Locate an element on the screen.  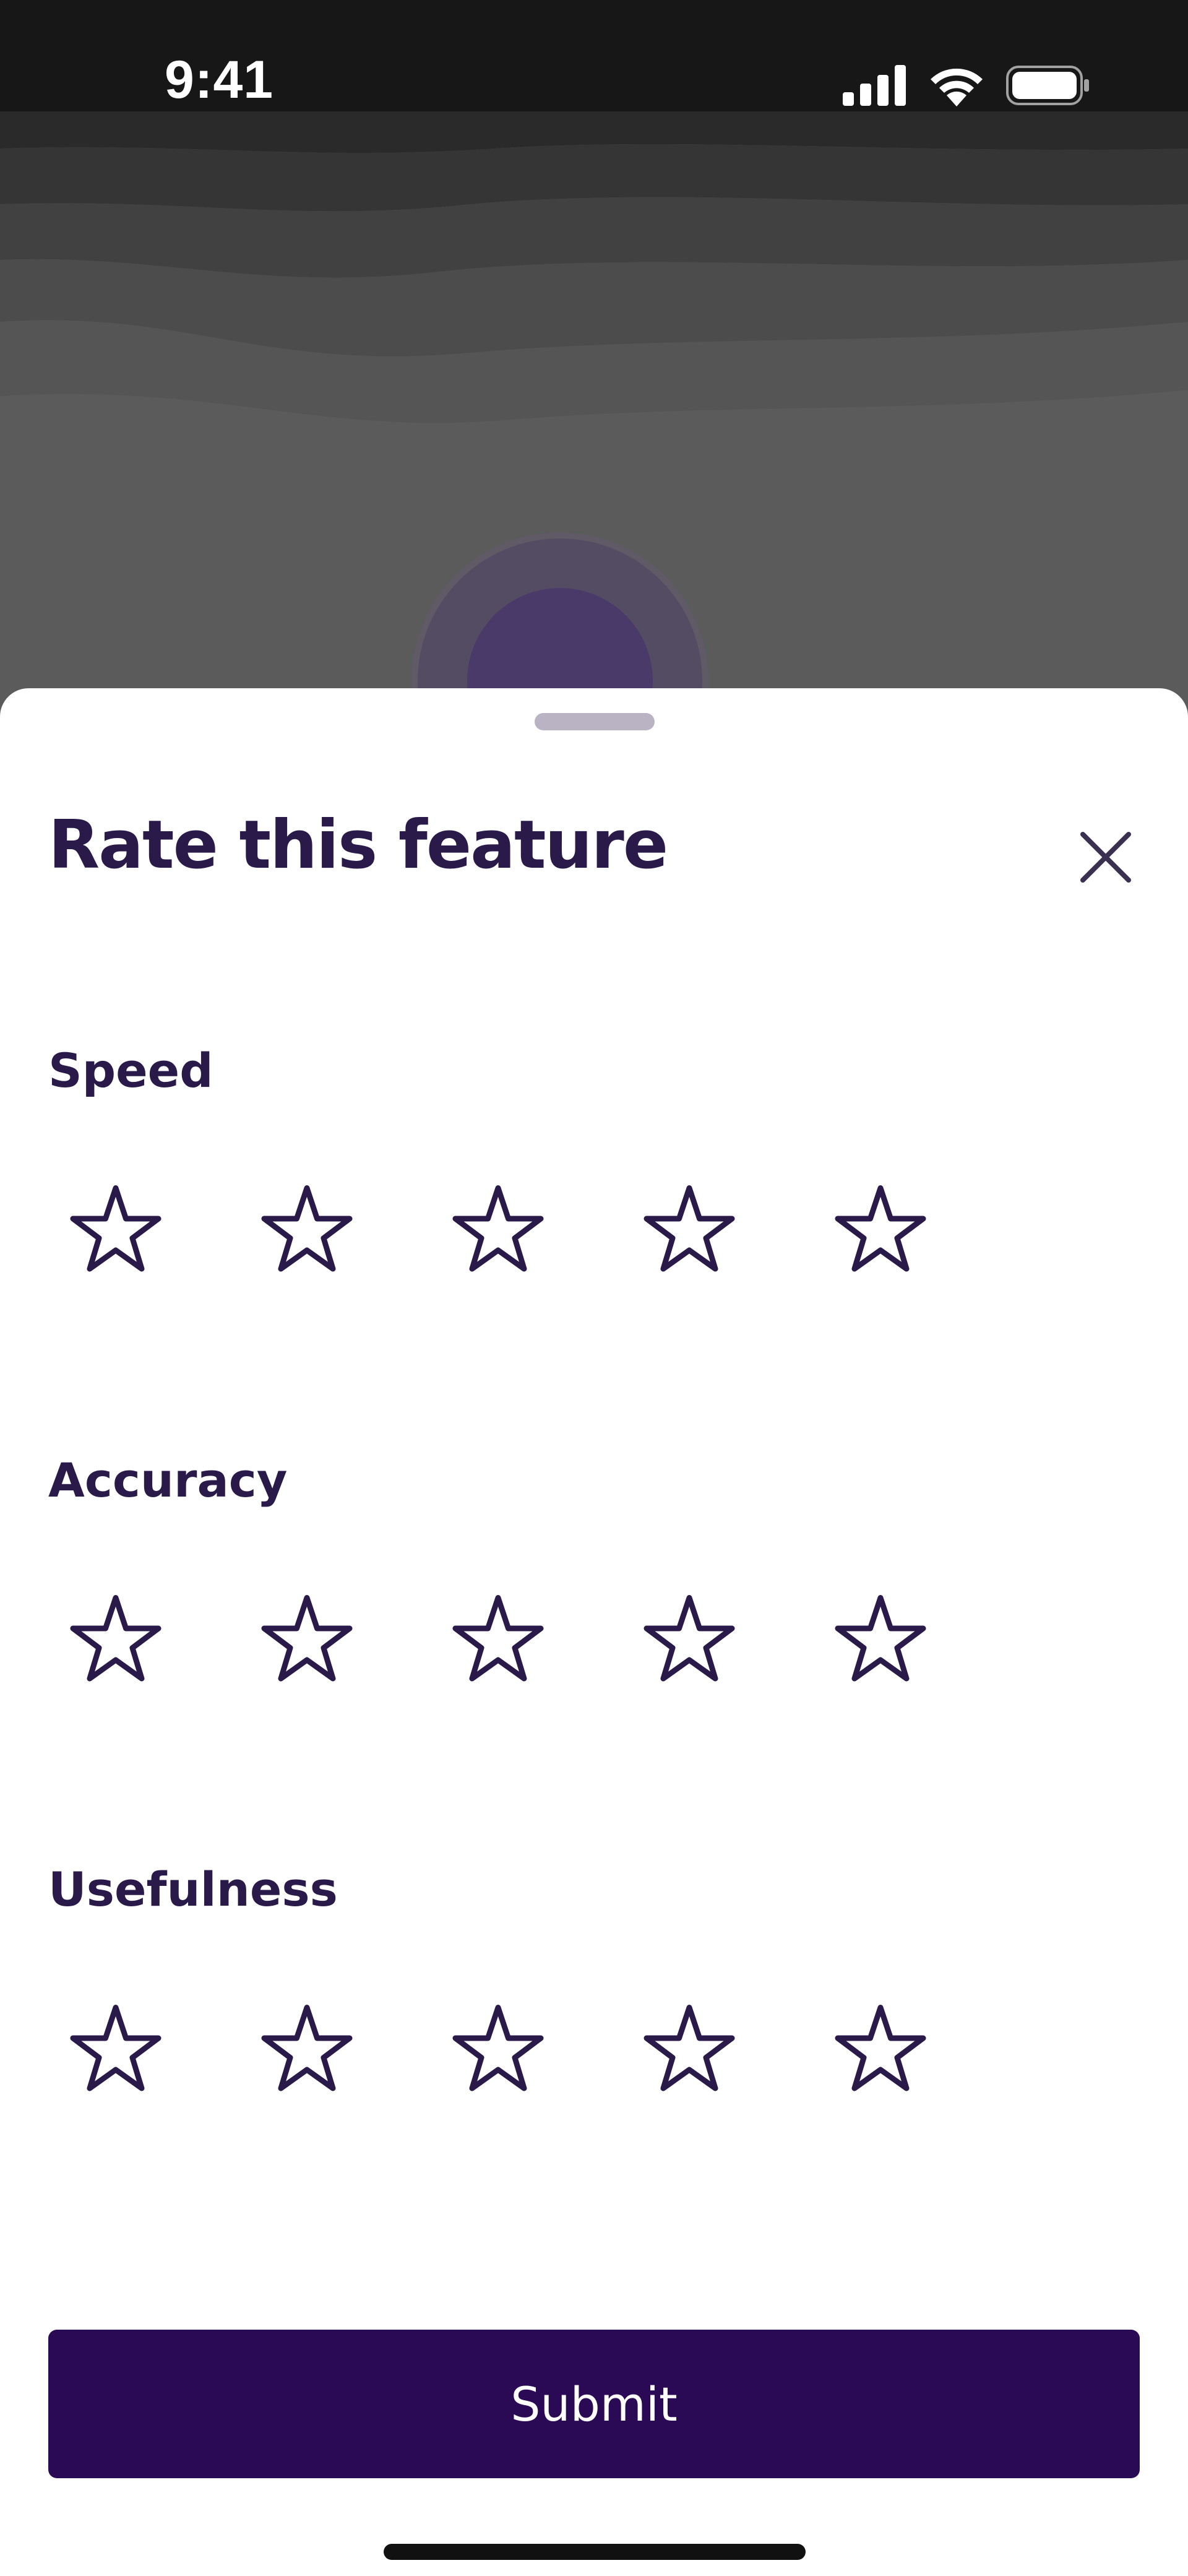
close-button is located at coordinates (1106, 858).